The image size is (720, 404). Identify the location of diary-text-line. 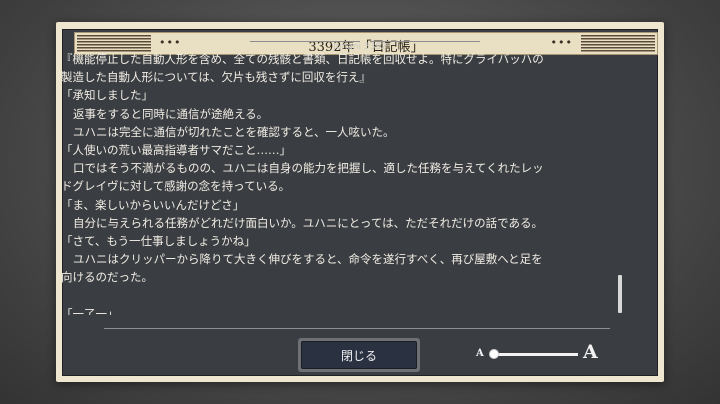
(330, 296).